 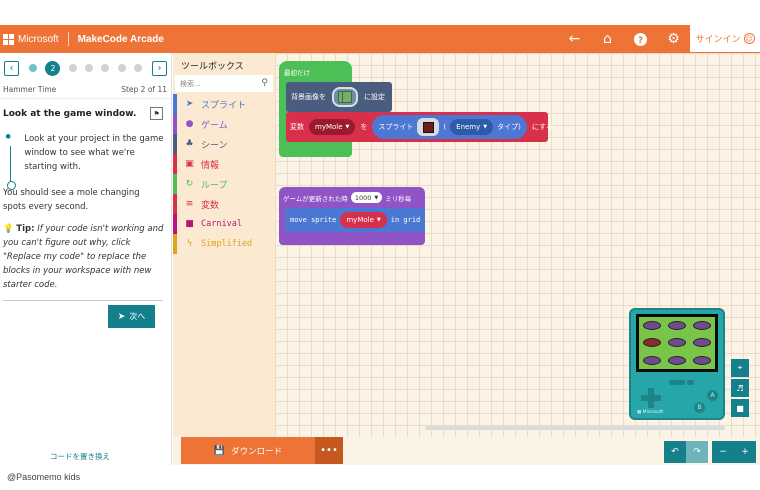 I want to click on mole-sprite, so click(x=651, y=343).